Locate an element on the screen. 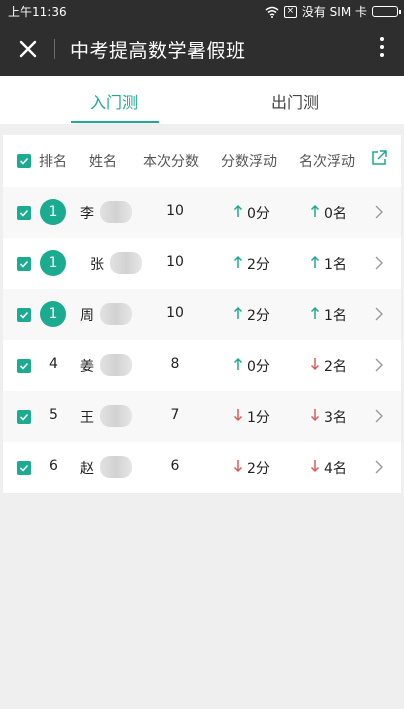 The image size is (404, 709). student-name: 李 is located at coordinates (87, 214).